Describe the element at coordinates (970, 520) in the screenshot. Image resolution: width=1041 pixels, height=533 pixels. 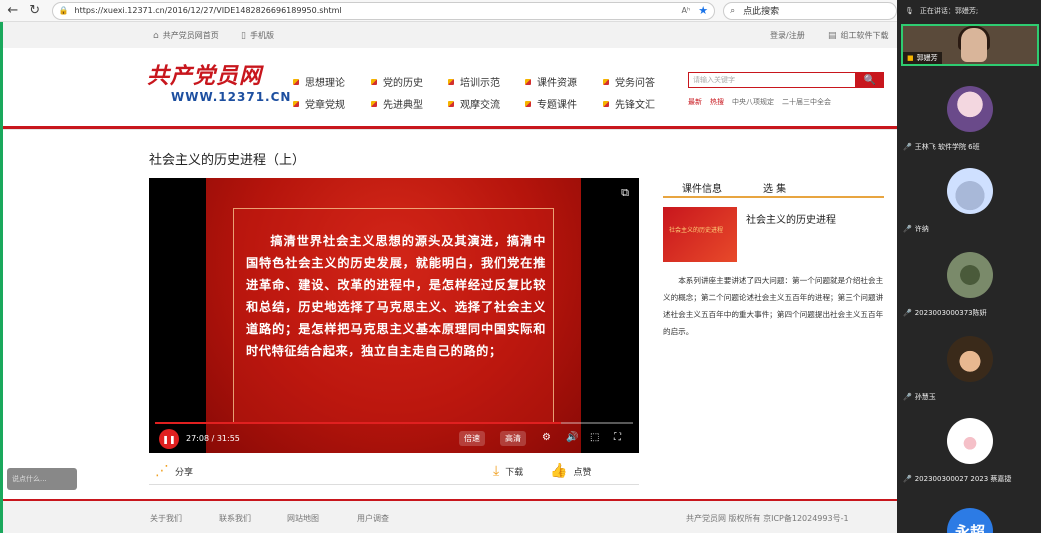
I see `avatar-initials: 永超` at that location.